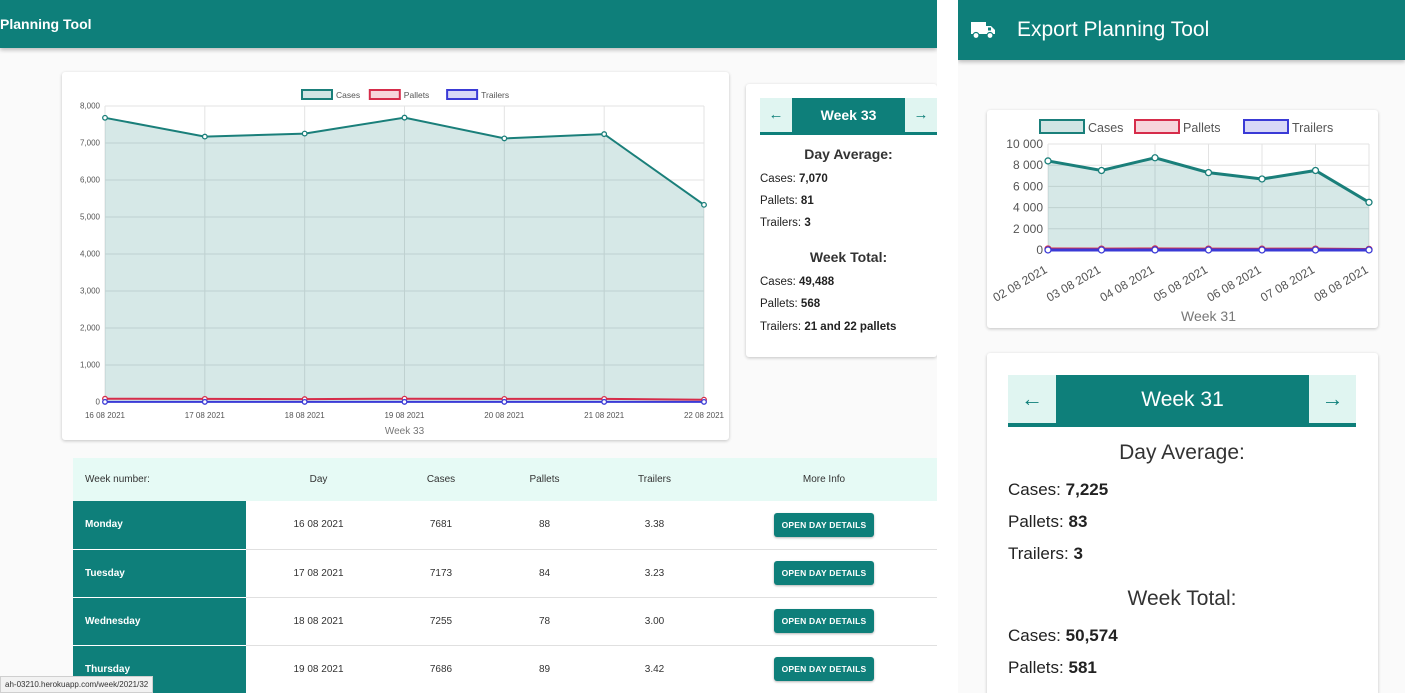 This screenshot has height=693, width=1405. Describe the element at coordinates (848, 116) in the screenshot. I see `week-navigator: ← Week 33 →` at that location.